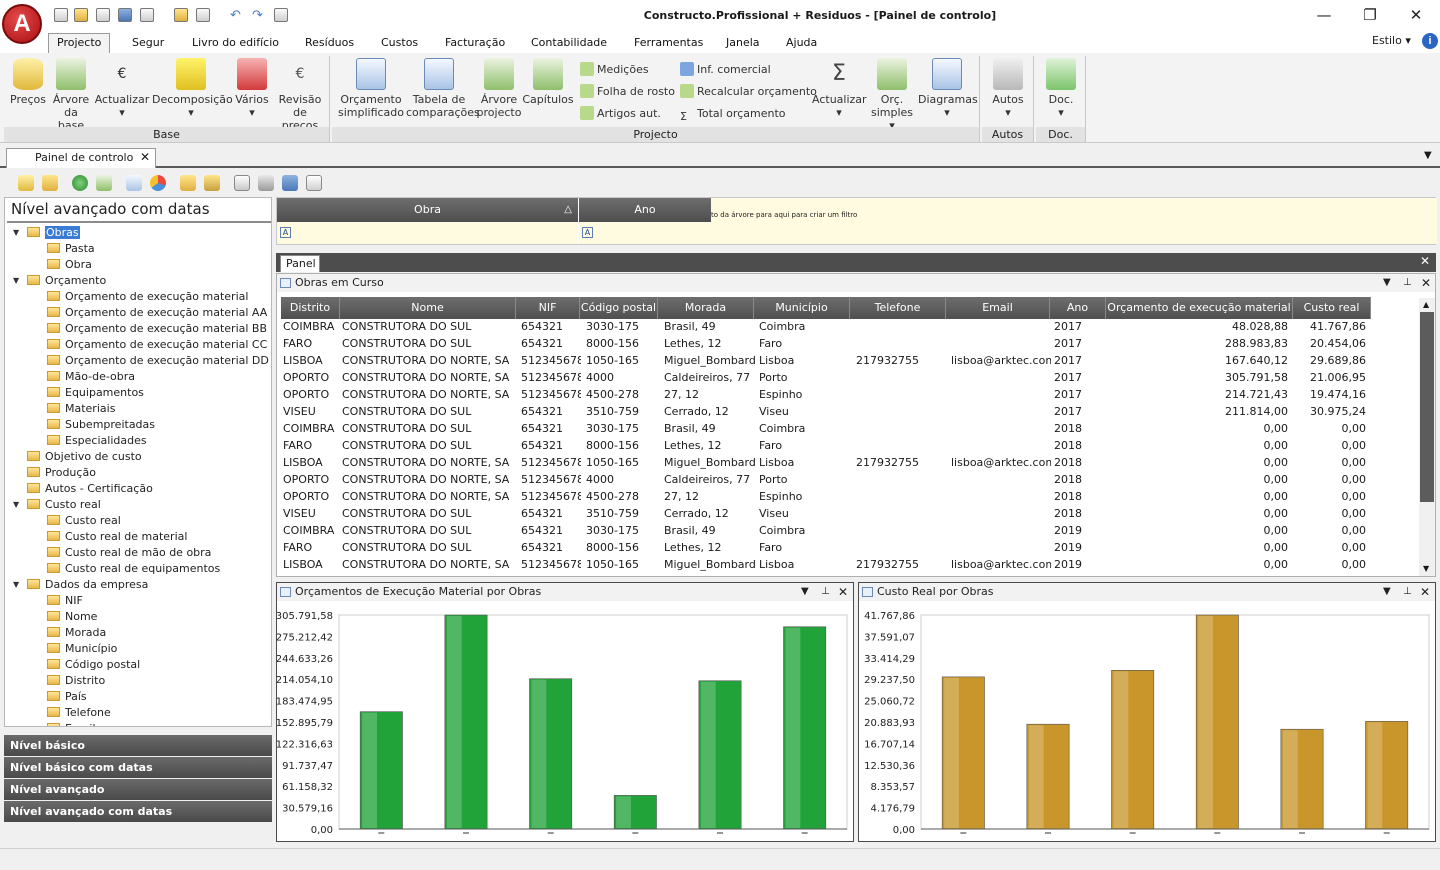  What do you see at coordinates (95, 393) in the screenshot?
I see `tree-item: Equipamentos` at bounding box center [95, 393].